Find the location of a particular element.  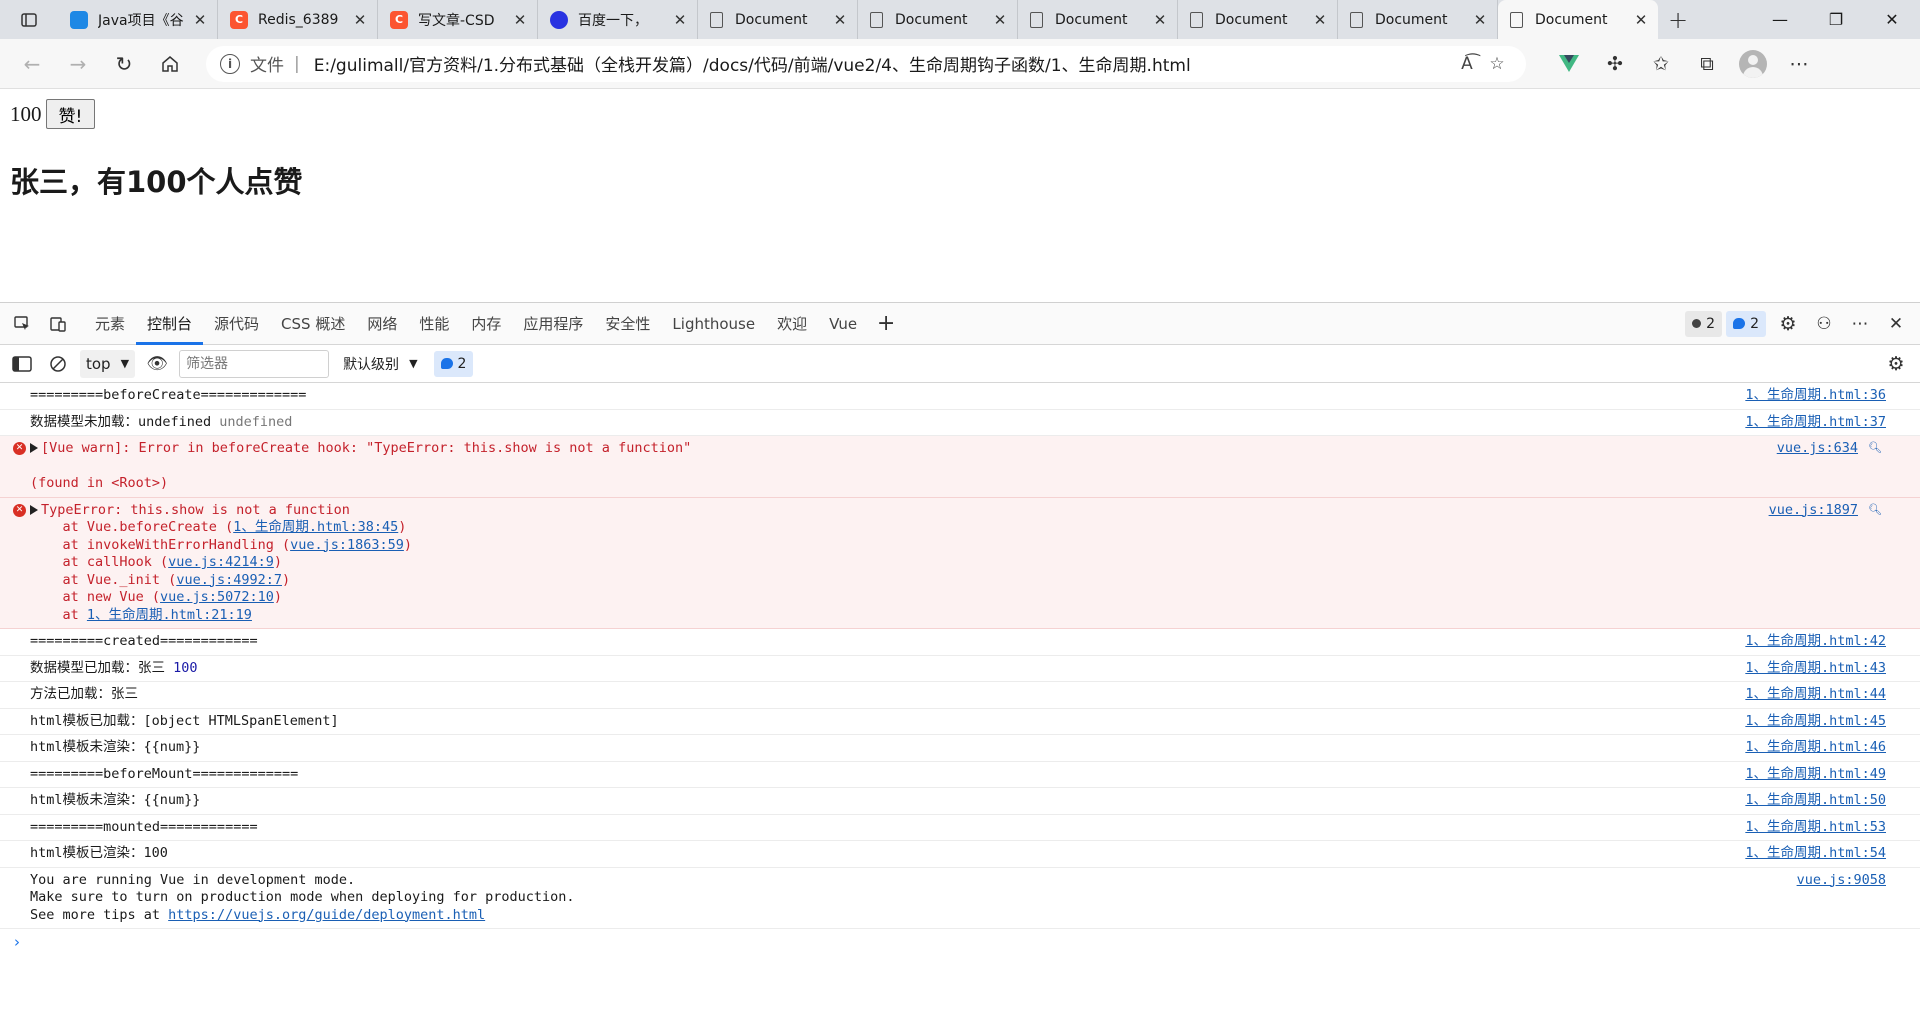

console-prompt: › is located at coordinates (960, 940).